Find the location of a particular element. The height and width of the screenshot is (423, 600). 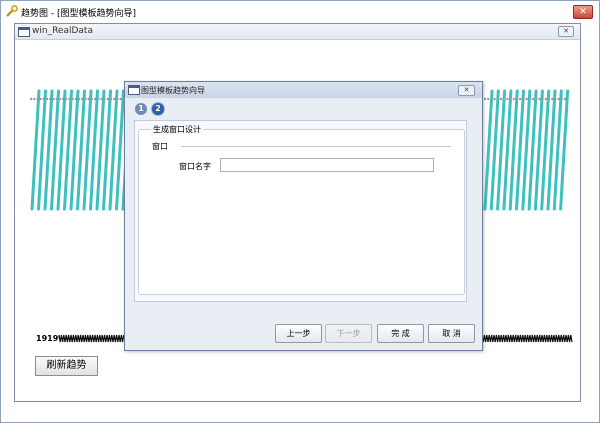

window-name-input is located at coordinates (327, 165).